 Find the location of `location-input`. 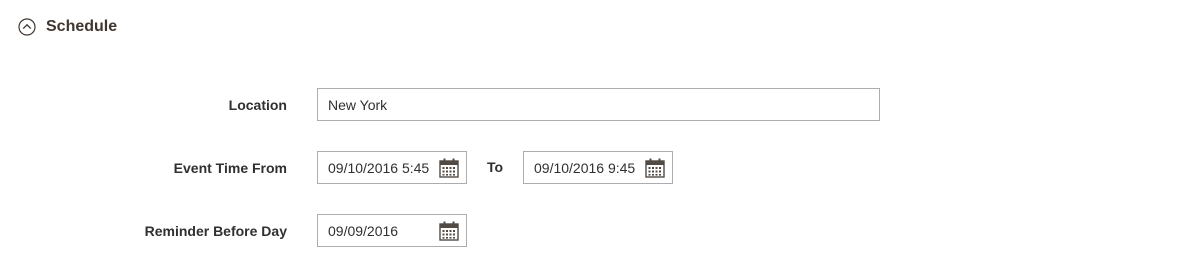

location-input is located at coordinates (598, 104).